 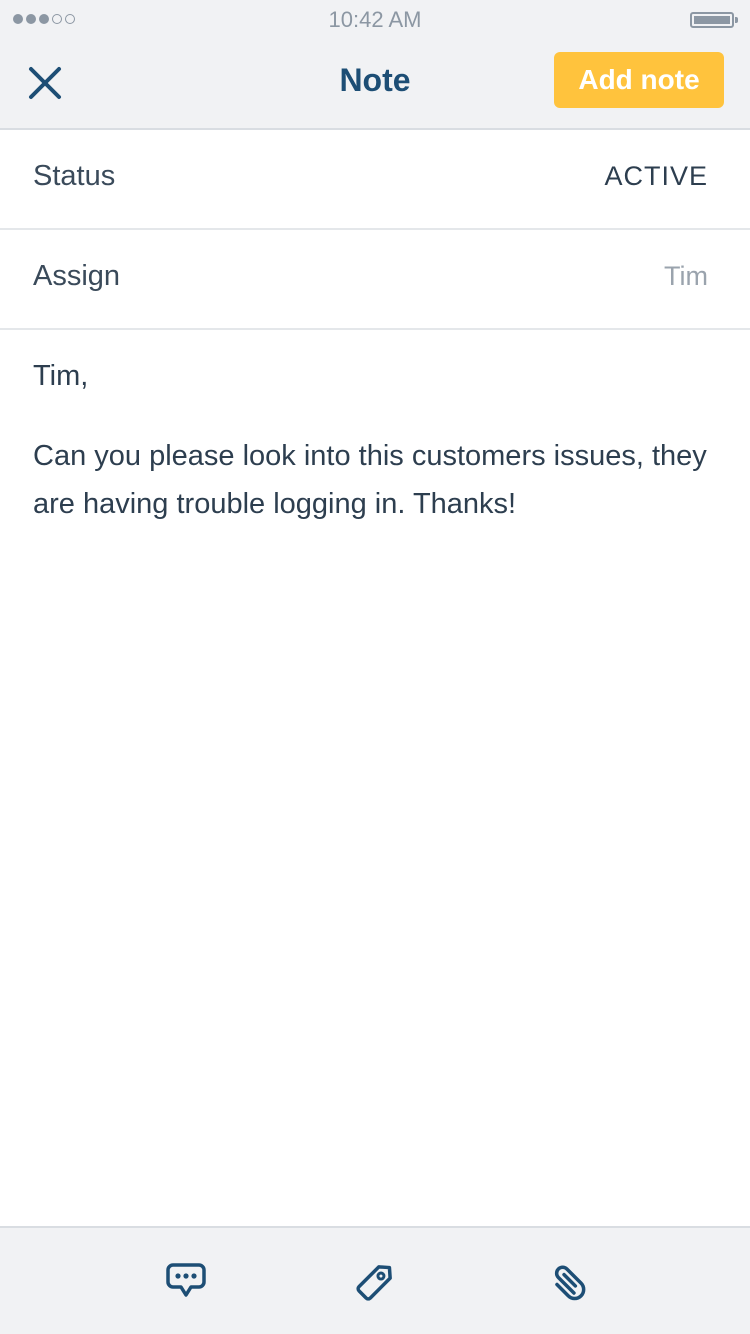 What do you see at coordinates (736, 20) in the screenshot?
I see `battery-nub` at bounding box center [736, 20].